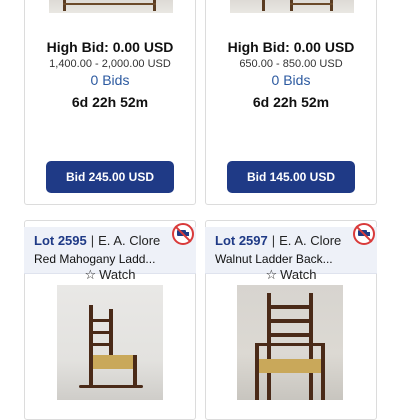  What do you see at coordinates (110, 177) in the screenshot?
I see `bid-button: Bid 245.00 USD` at bounding box center [110, 177].